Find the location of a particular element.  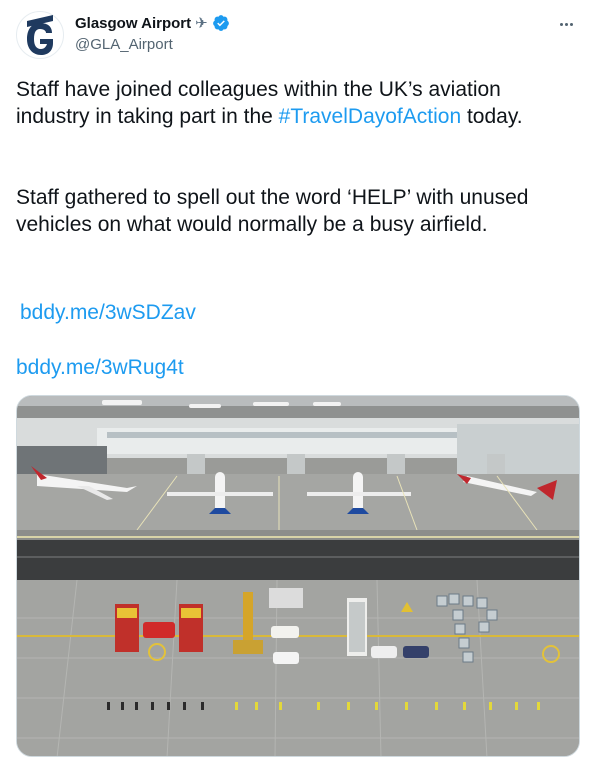

display-name: Glasgow Airport is located at coordinates (133, 23).